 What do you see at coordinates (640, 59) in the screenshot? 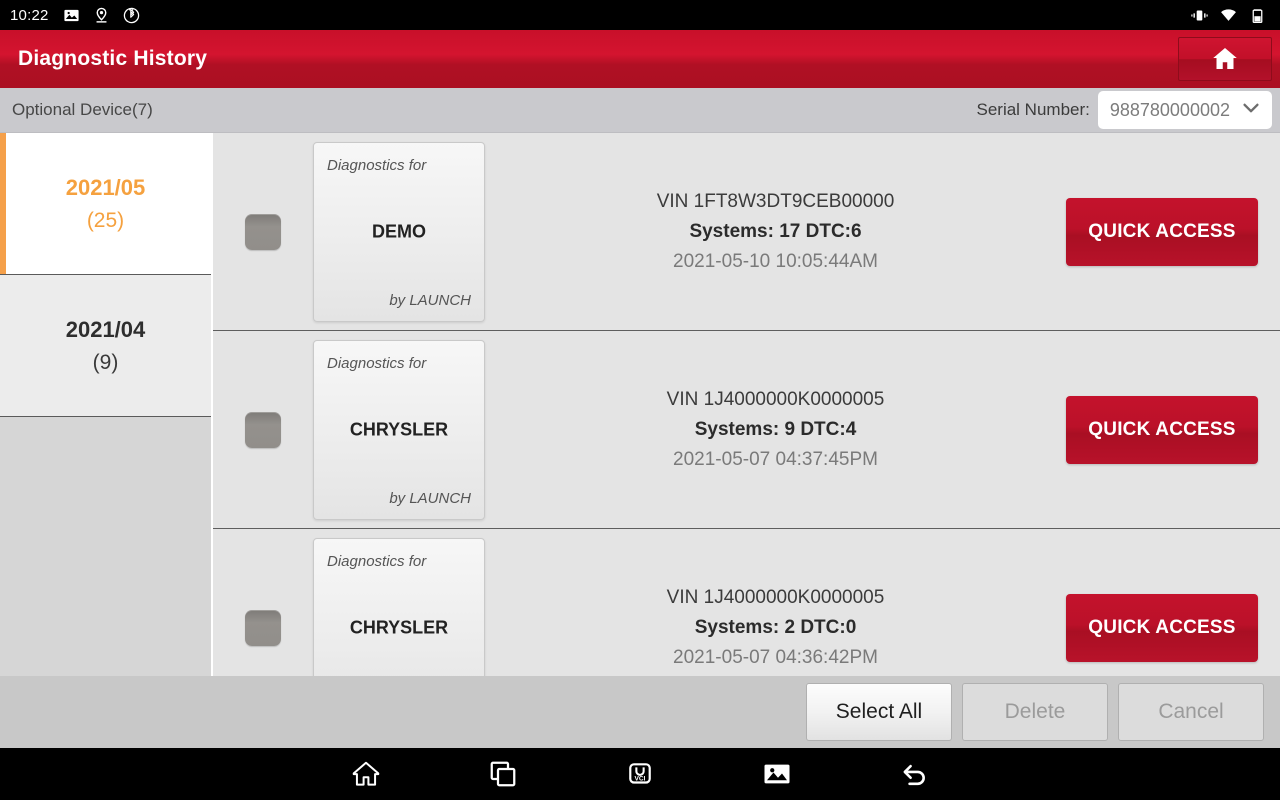
I see `app-title-bar: Diagnostic History` at bounding box center [640, 59].